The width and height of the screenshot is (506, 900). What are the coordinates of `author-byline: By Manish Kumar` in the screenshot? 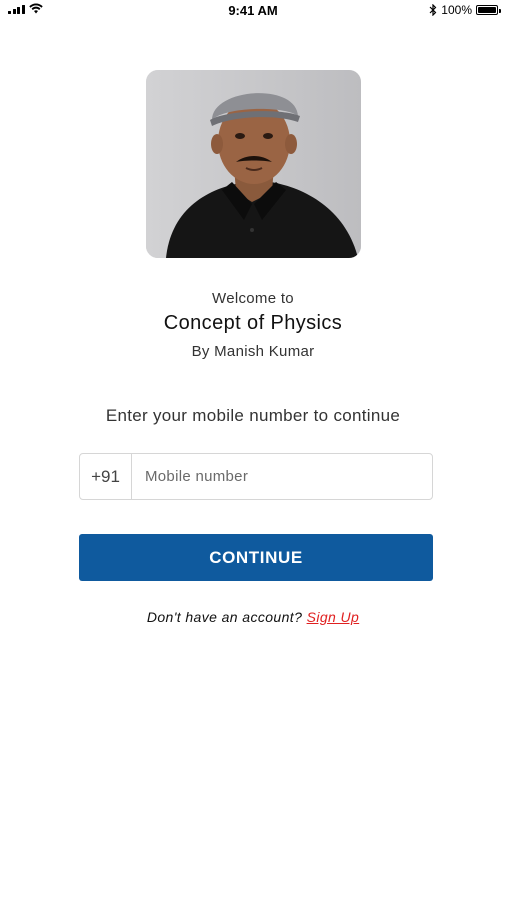 It's located at (253, 351).